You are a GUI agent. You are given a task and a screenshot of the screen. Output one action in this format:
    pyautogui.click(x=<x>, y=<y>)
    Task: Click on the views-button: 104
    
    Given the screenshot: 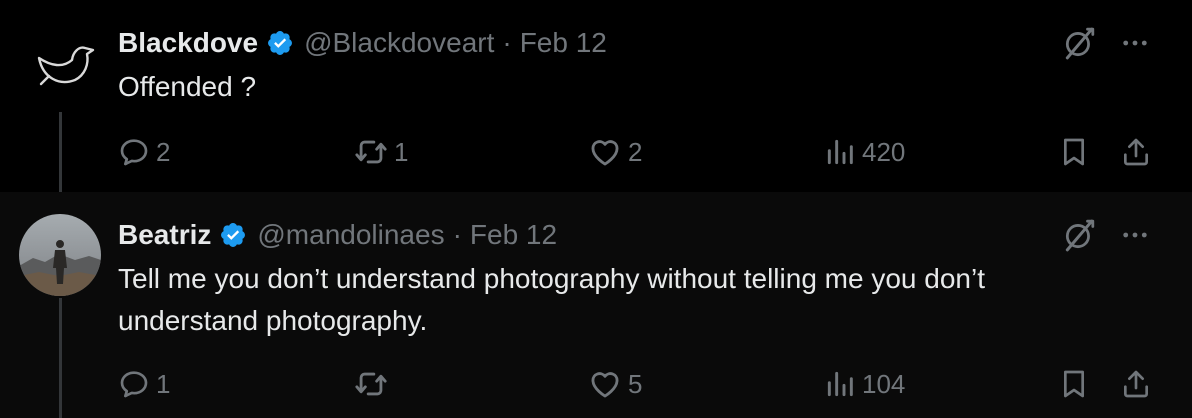 What is the action you would take?
    pyautogui.click(x=864, y=384)
    